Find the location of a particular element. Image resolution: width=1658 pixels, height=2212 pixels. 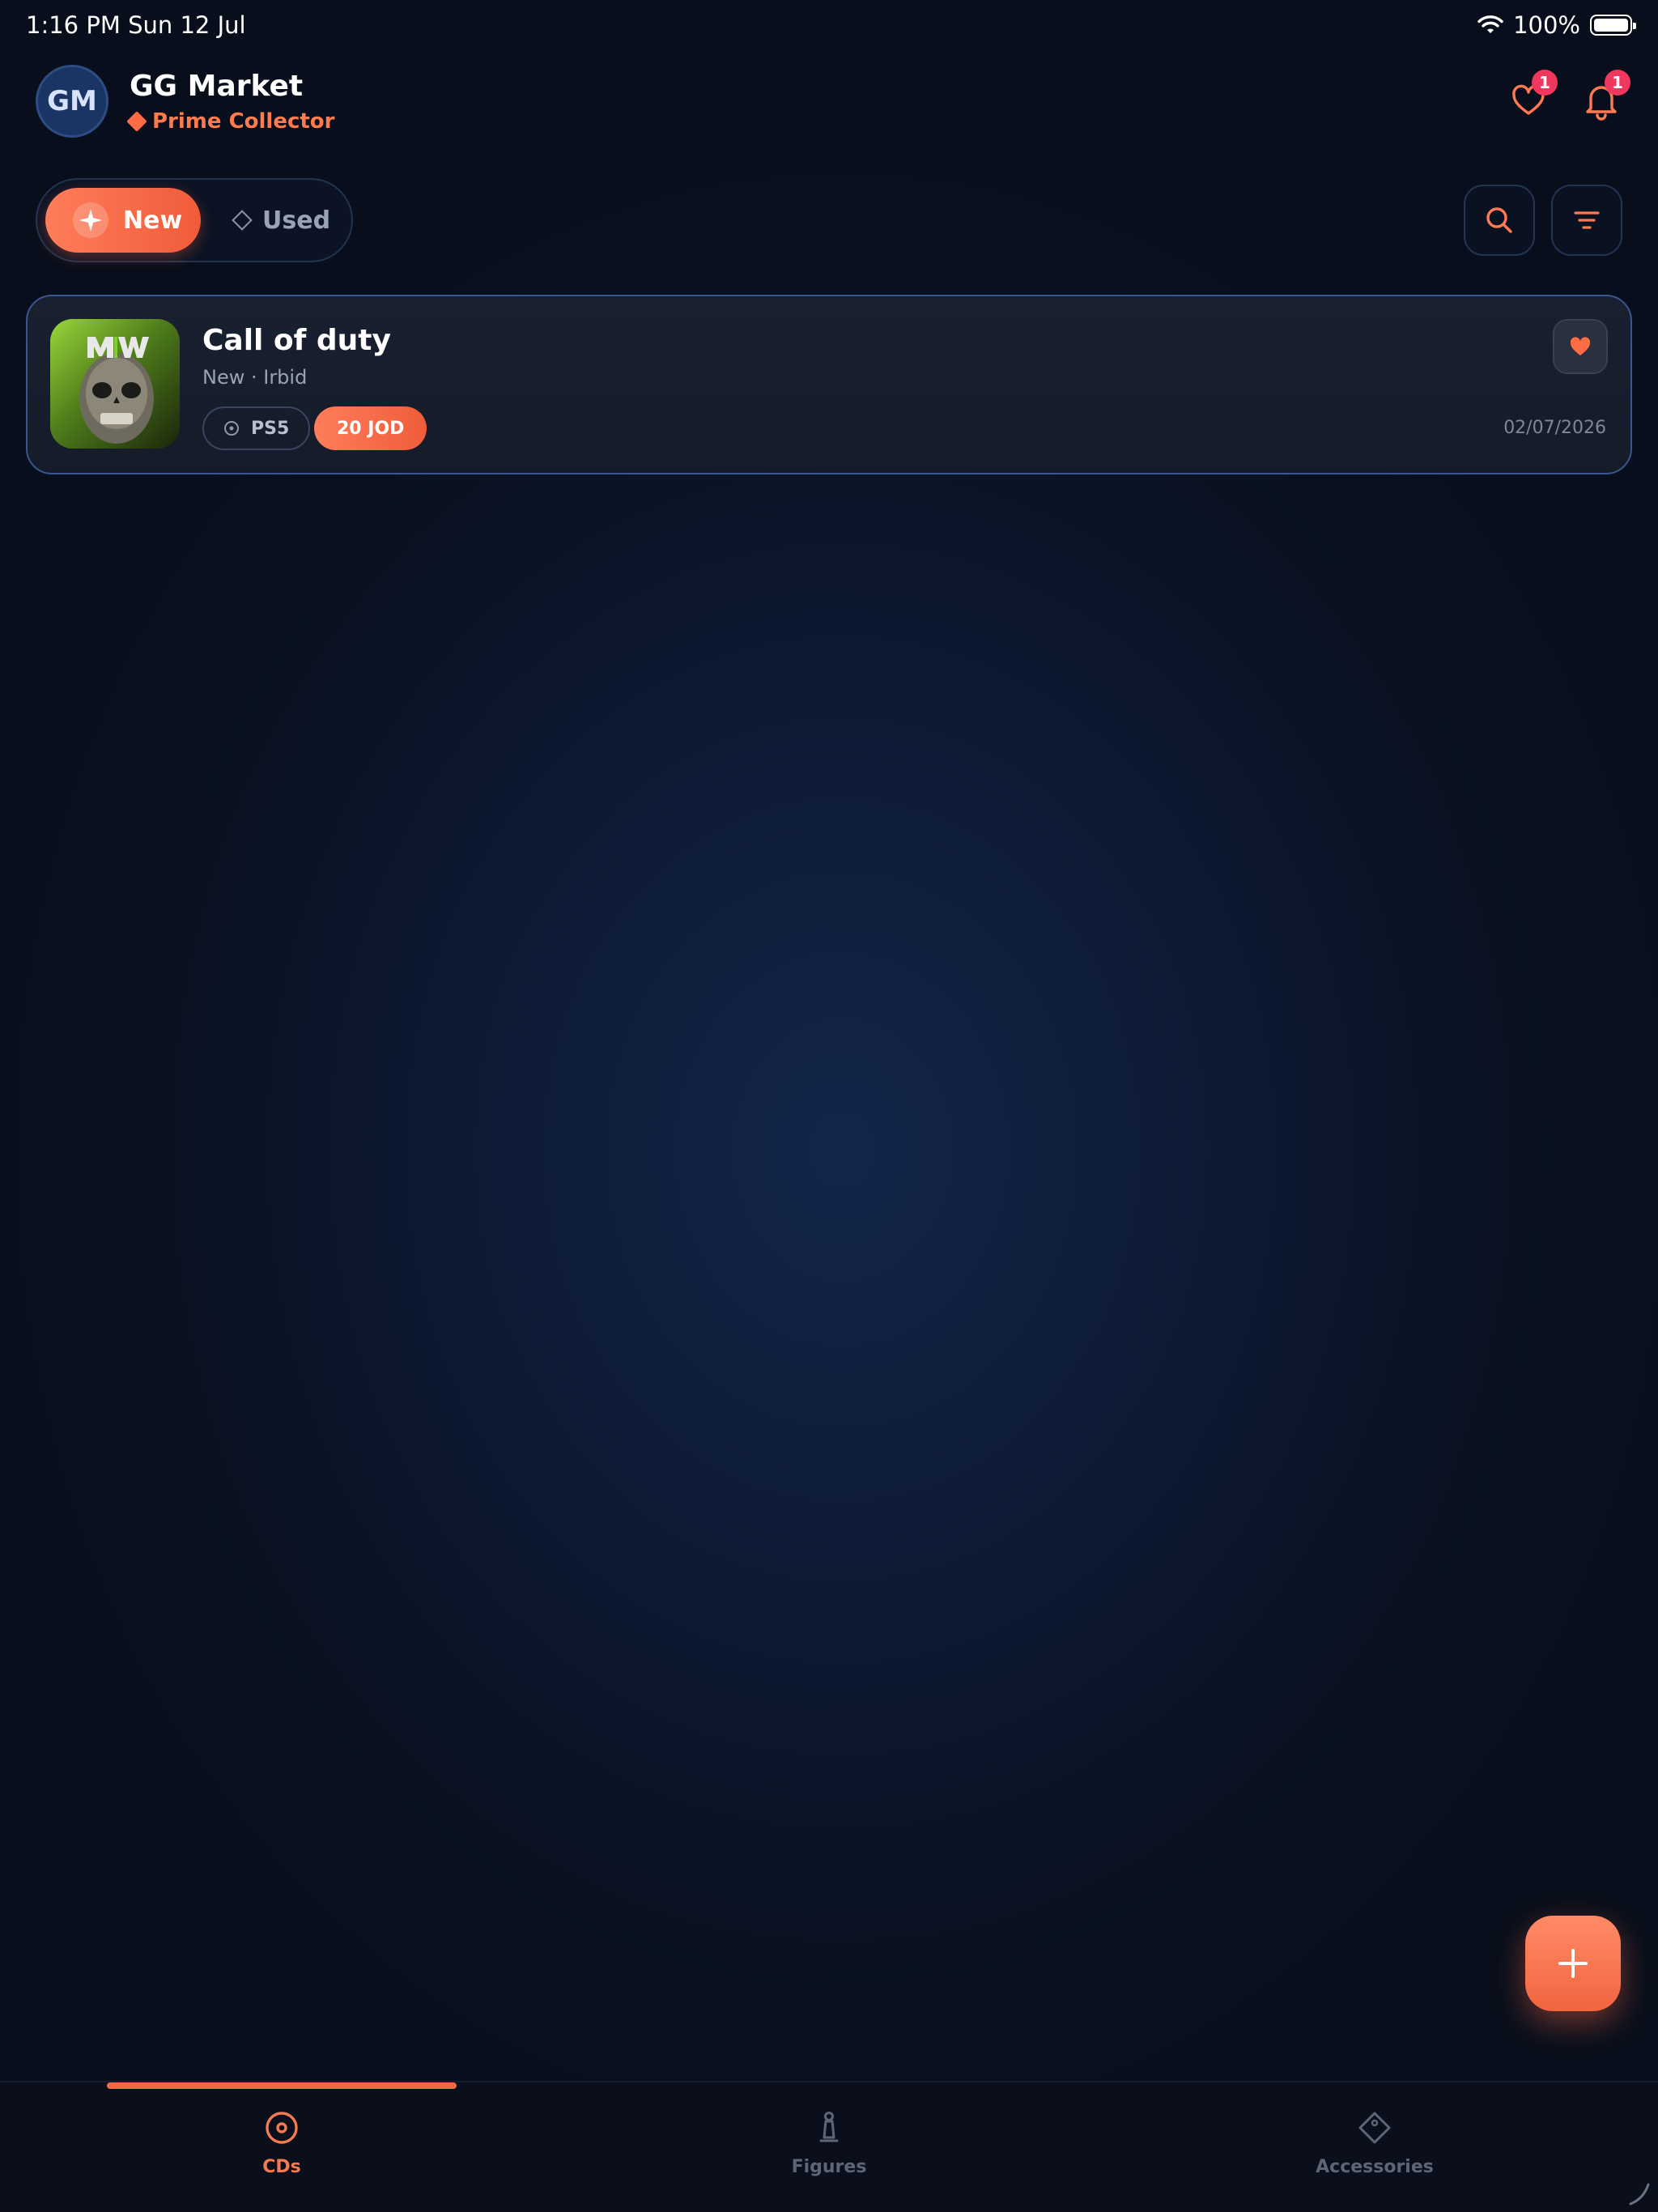

listing-thumbnail is located at coordinates (115, 384).